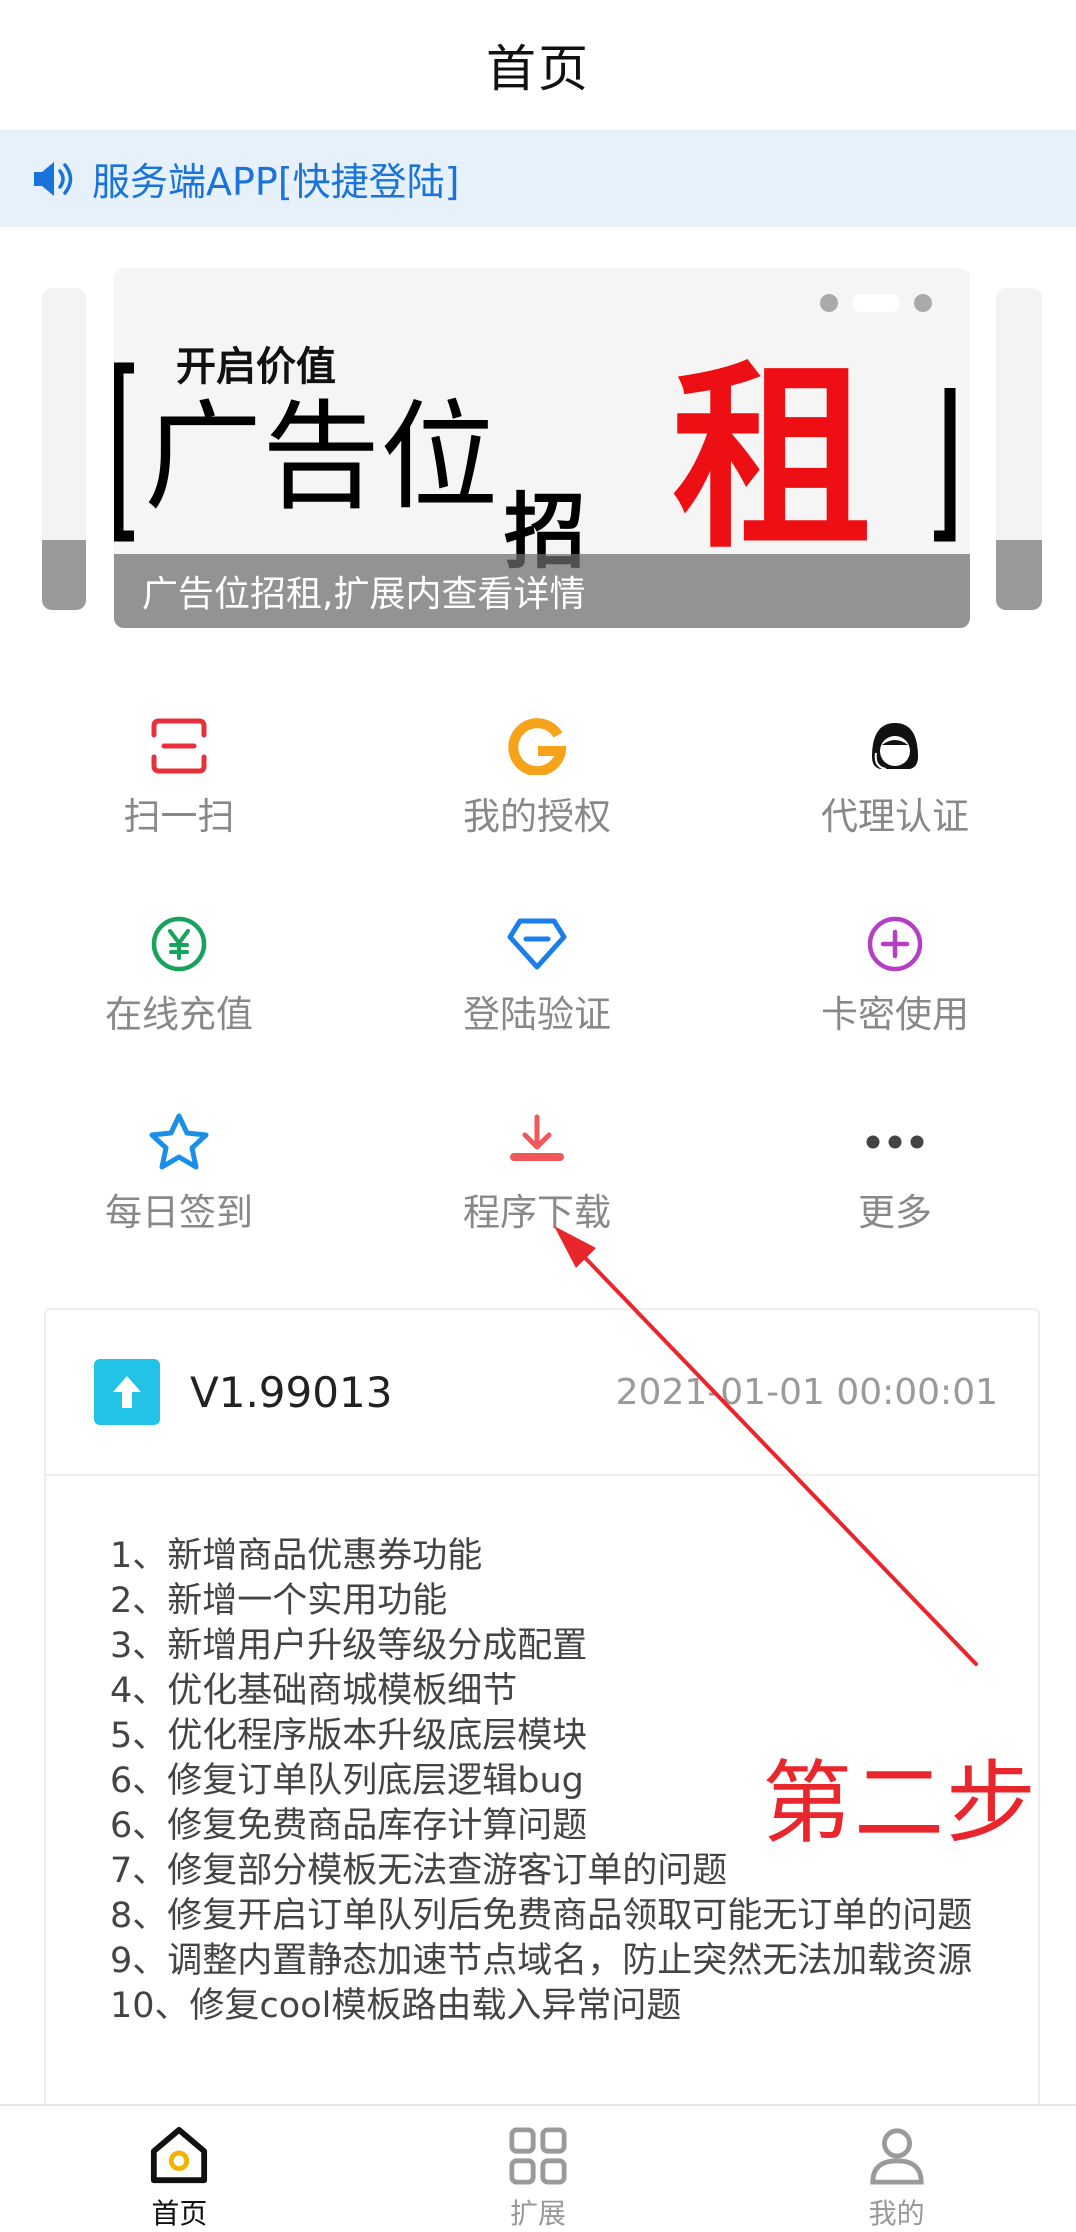 This screenshot has width=1076, height=2232. Describe the element at coordinates (537, 816) in the screenshot. I see `grid-label-my-auth: 我的授权` at that location.